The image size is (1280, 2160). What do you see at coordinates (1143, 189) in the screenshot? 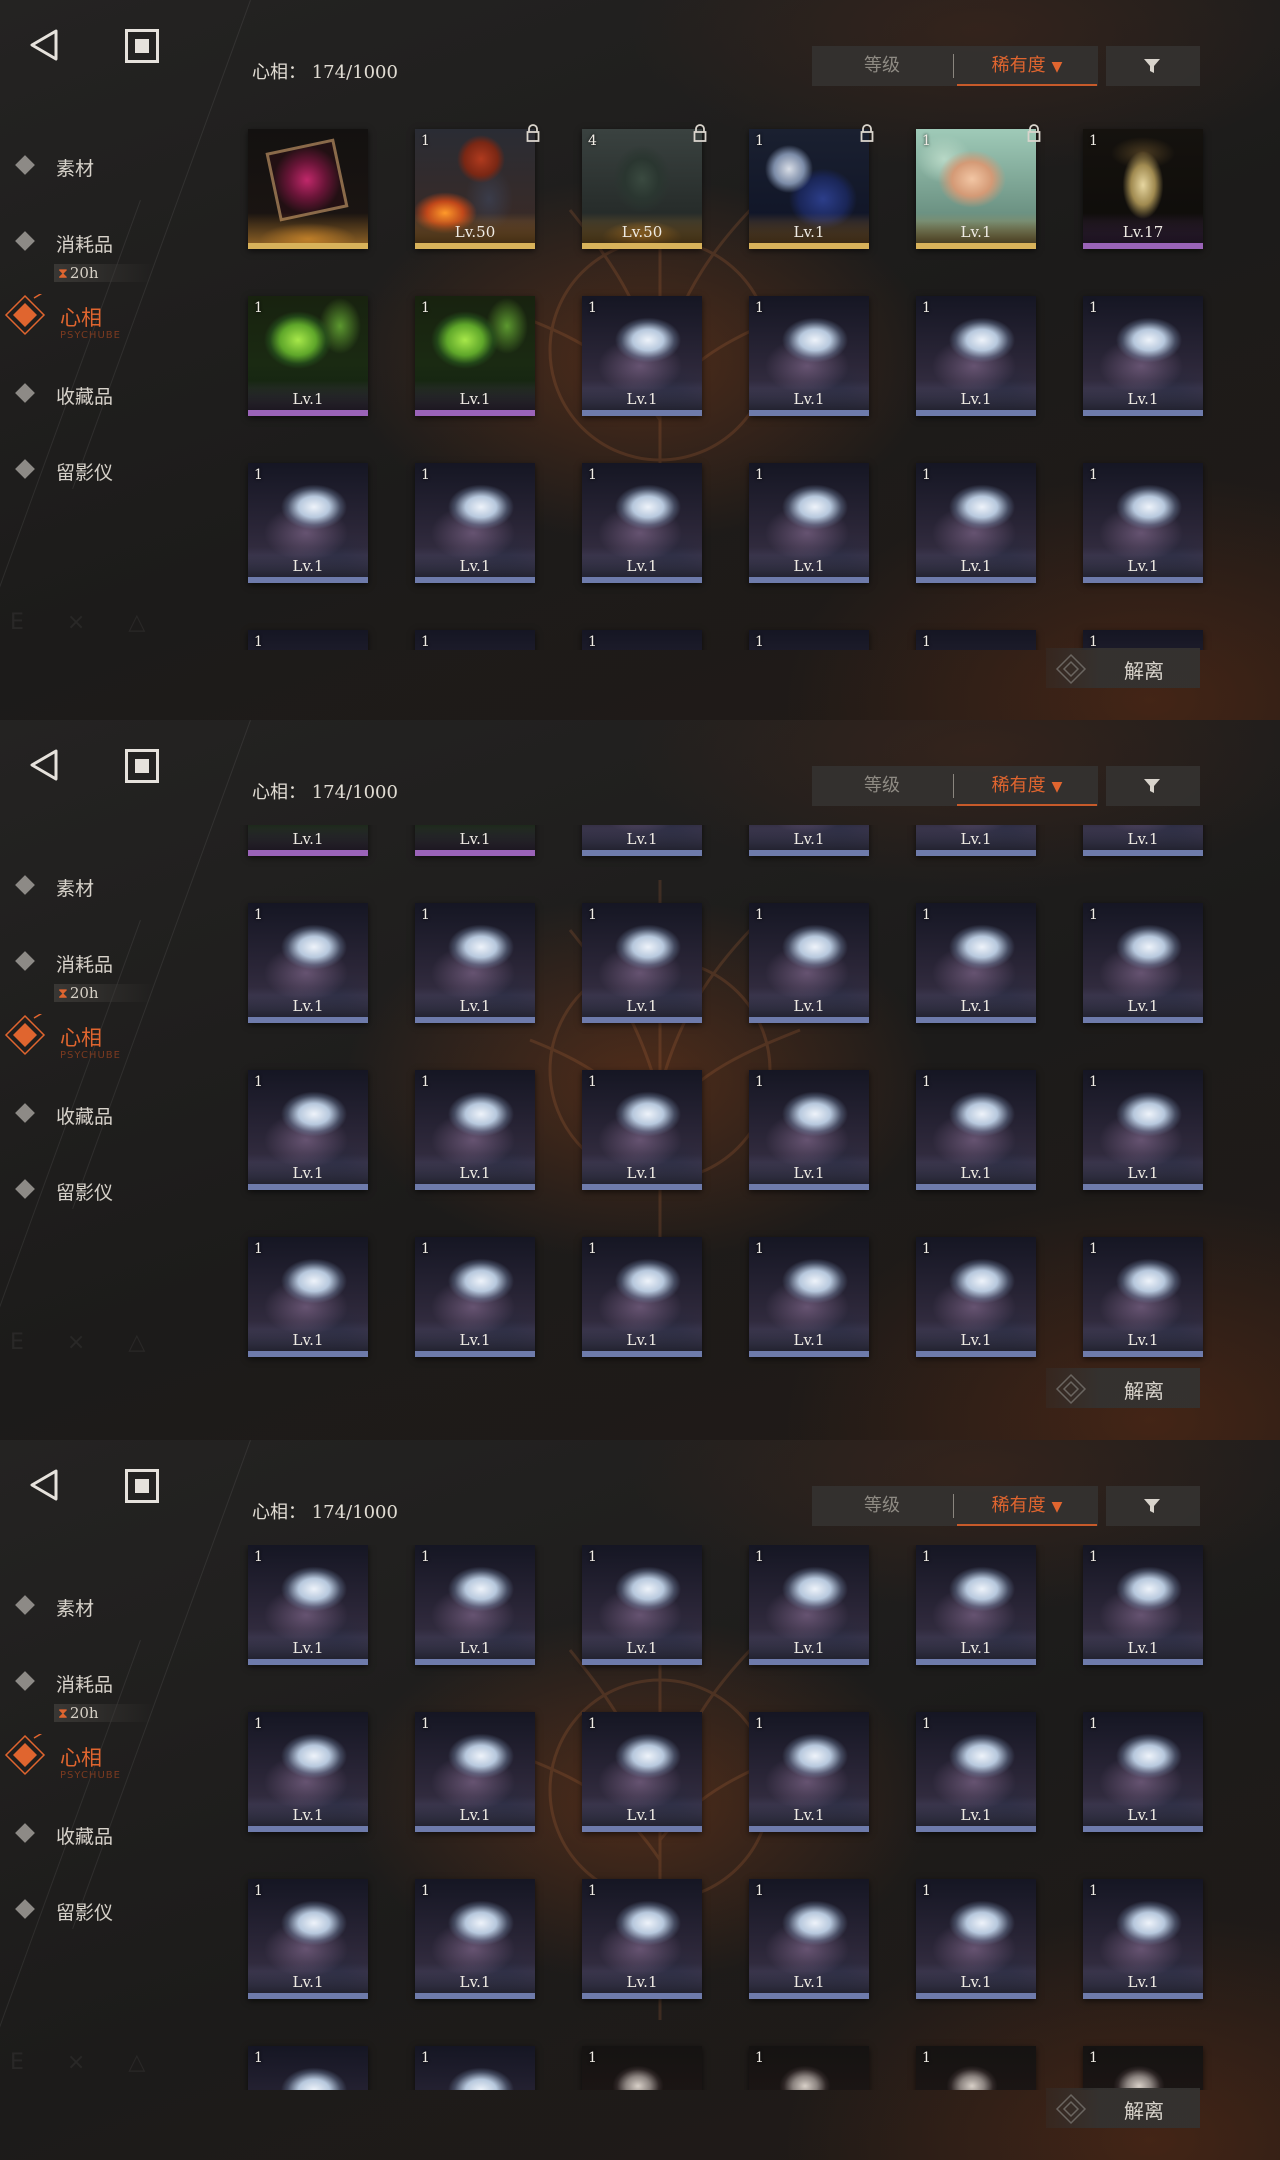
I see `psychube-card: 1 Lv.17` at bounding box center [1143, 189].